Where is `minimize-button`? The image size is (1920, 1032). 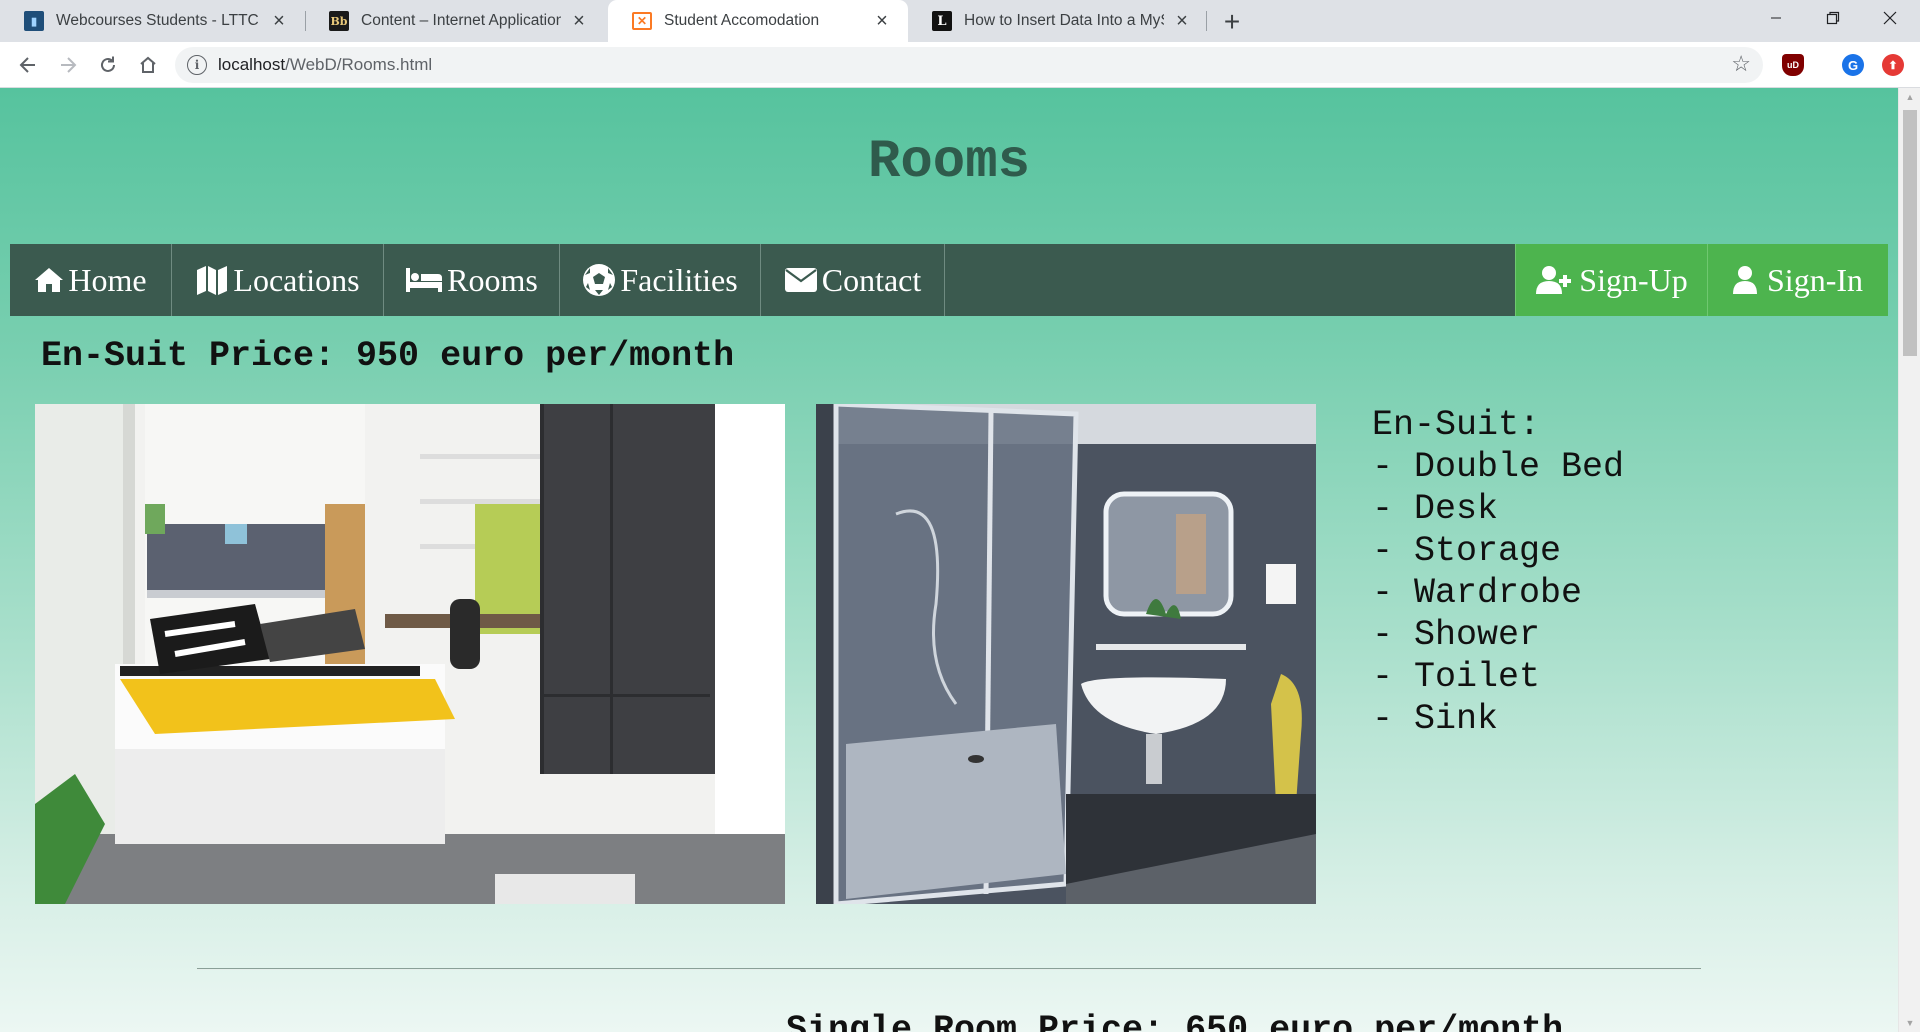 minimize-button is located at coordinates (1776, 18).